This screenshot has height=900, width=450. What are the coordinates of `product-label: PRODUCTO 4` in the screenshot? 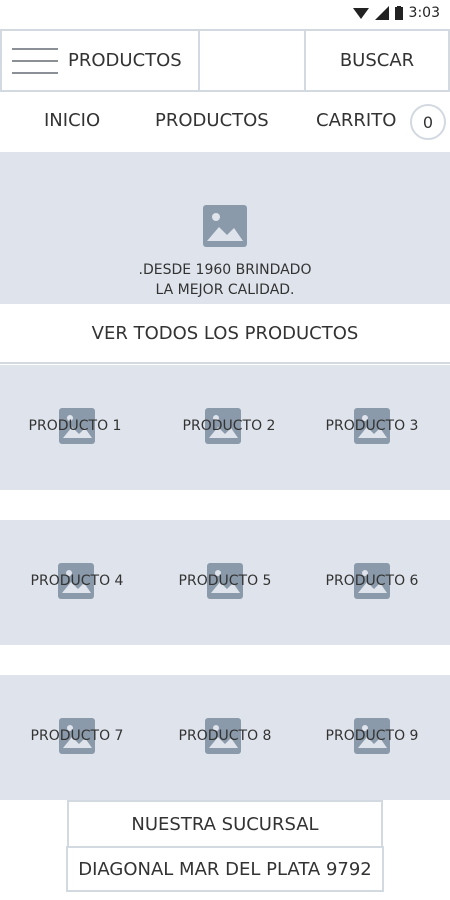 It's located at (77, 581).